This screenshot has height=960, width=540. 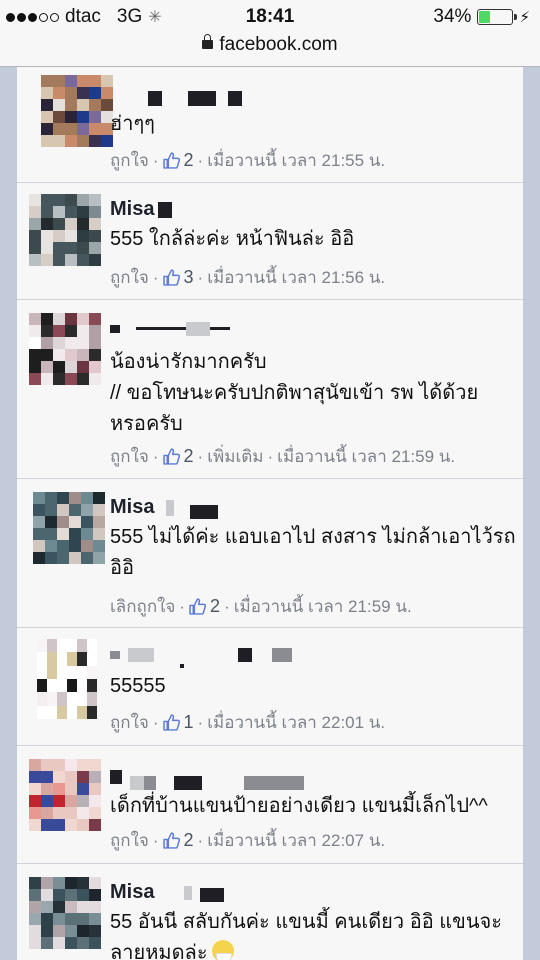 I want to click on lock-icon, so click(x=208, y=41).